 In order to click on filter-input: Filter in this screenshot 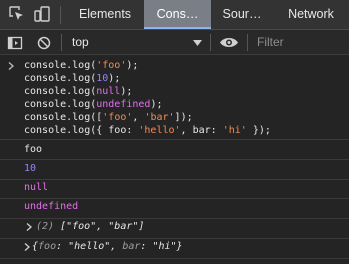, I will do `click(270, 42)`.